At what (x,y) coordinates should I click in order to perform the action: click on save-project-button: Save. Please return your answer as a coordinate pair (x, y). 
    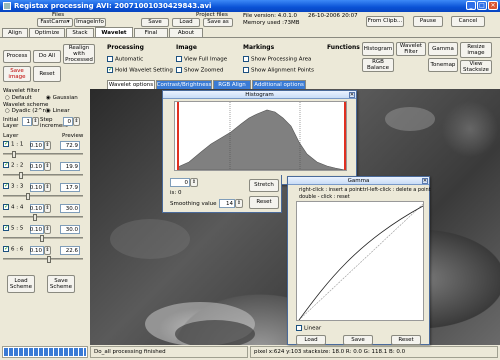
    Looking at the image, I should click on (155, 22).